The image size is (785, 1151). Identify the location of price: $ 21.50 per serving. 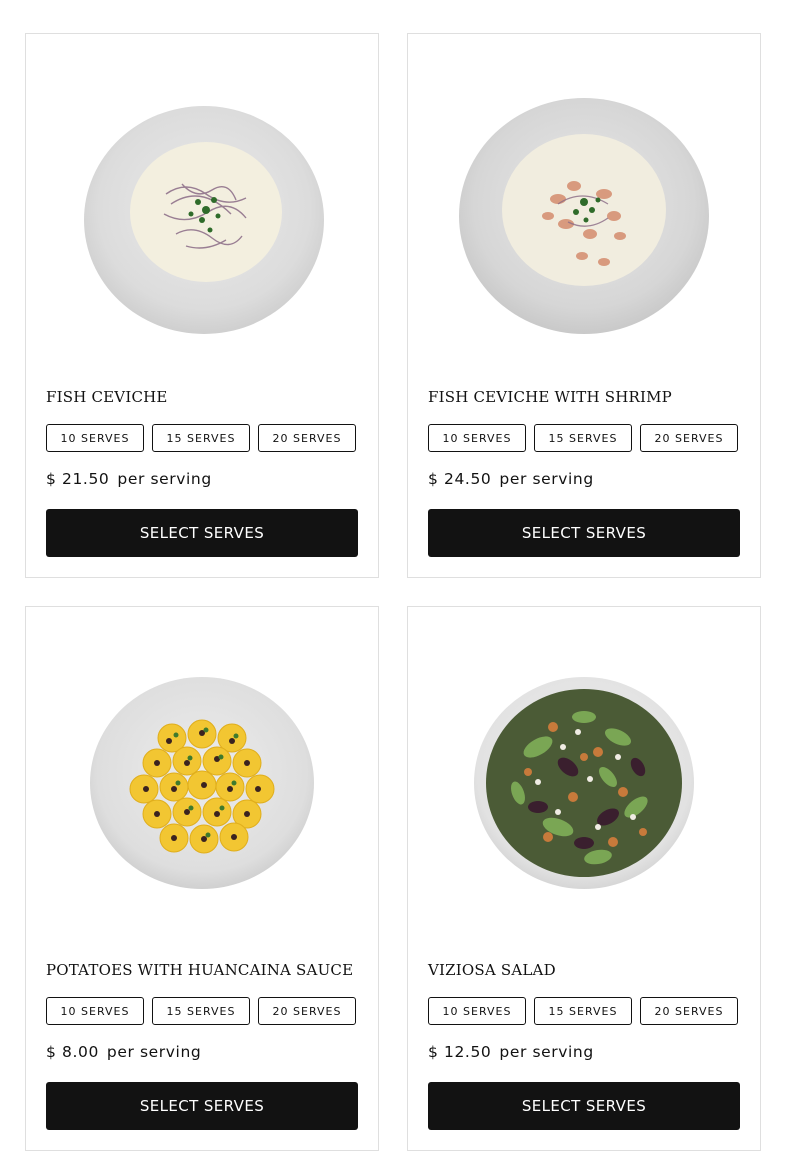
(129, 479).